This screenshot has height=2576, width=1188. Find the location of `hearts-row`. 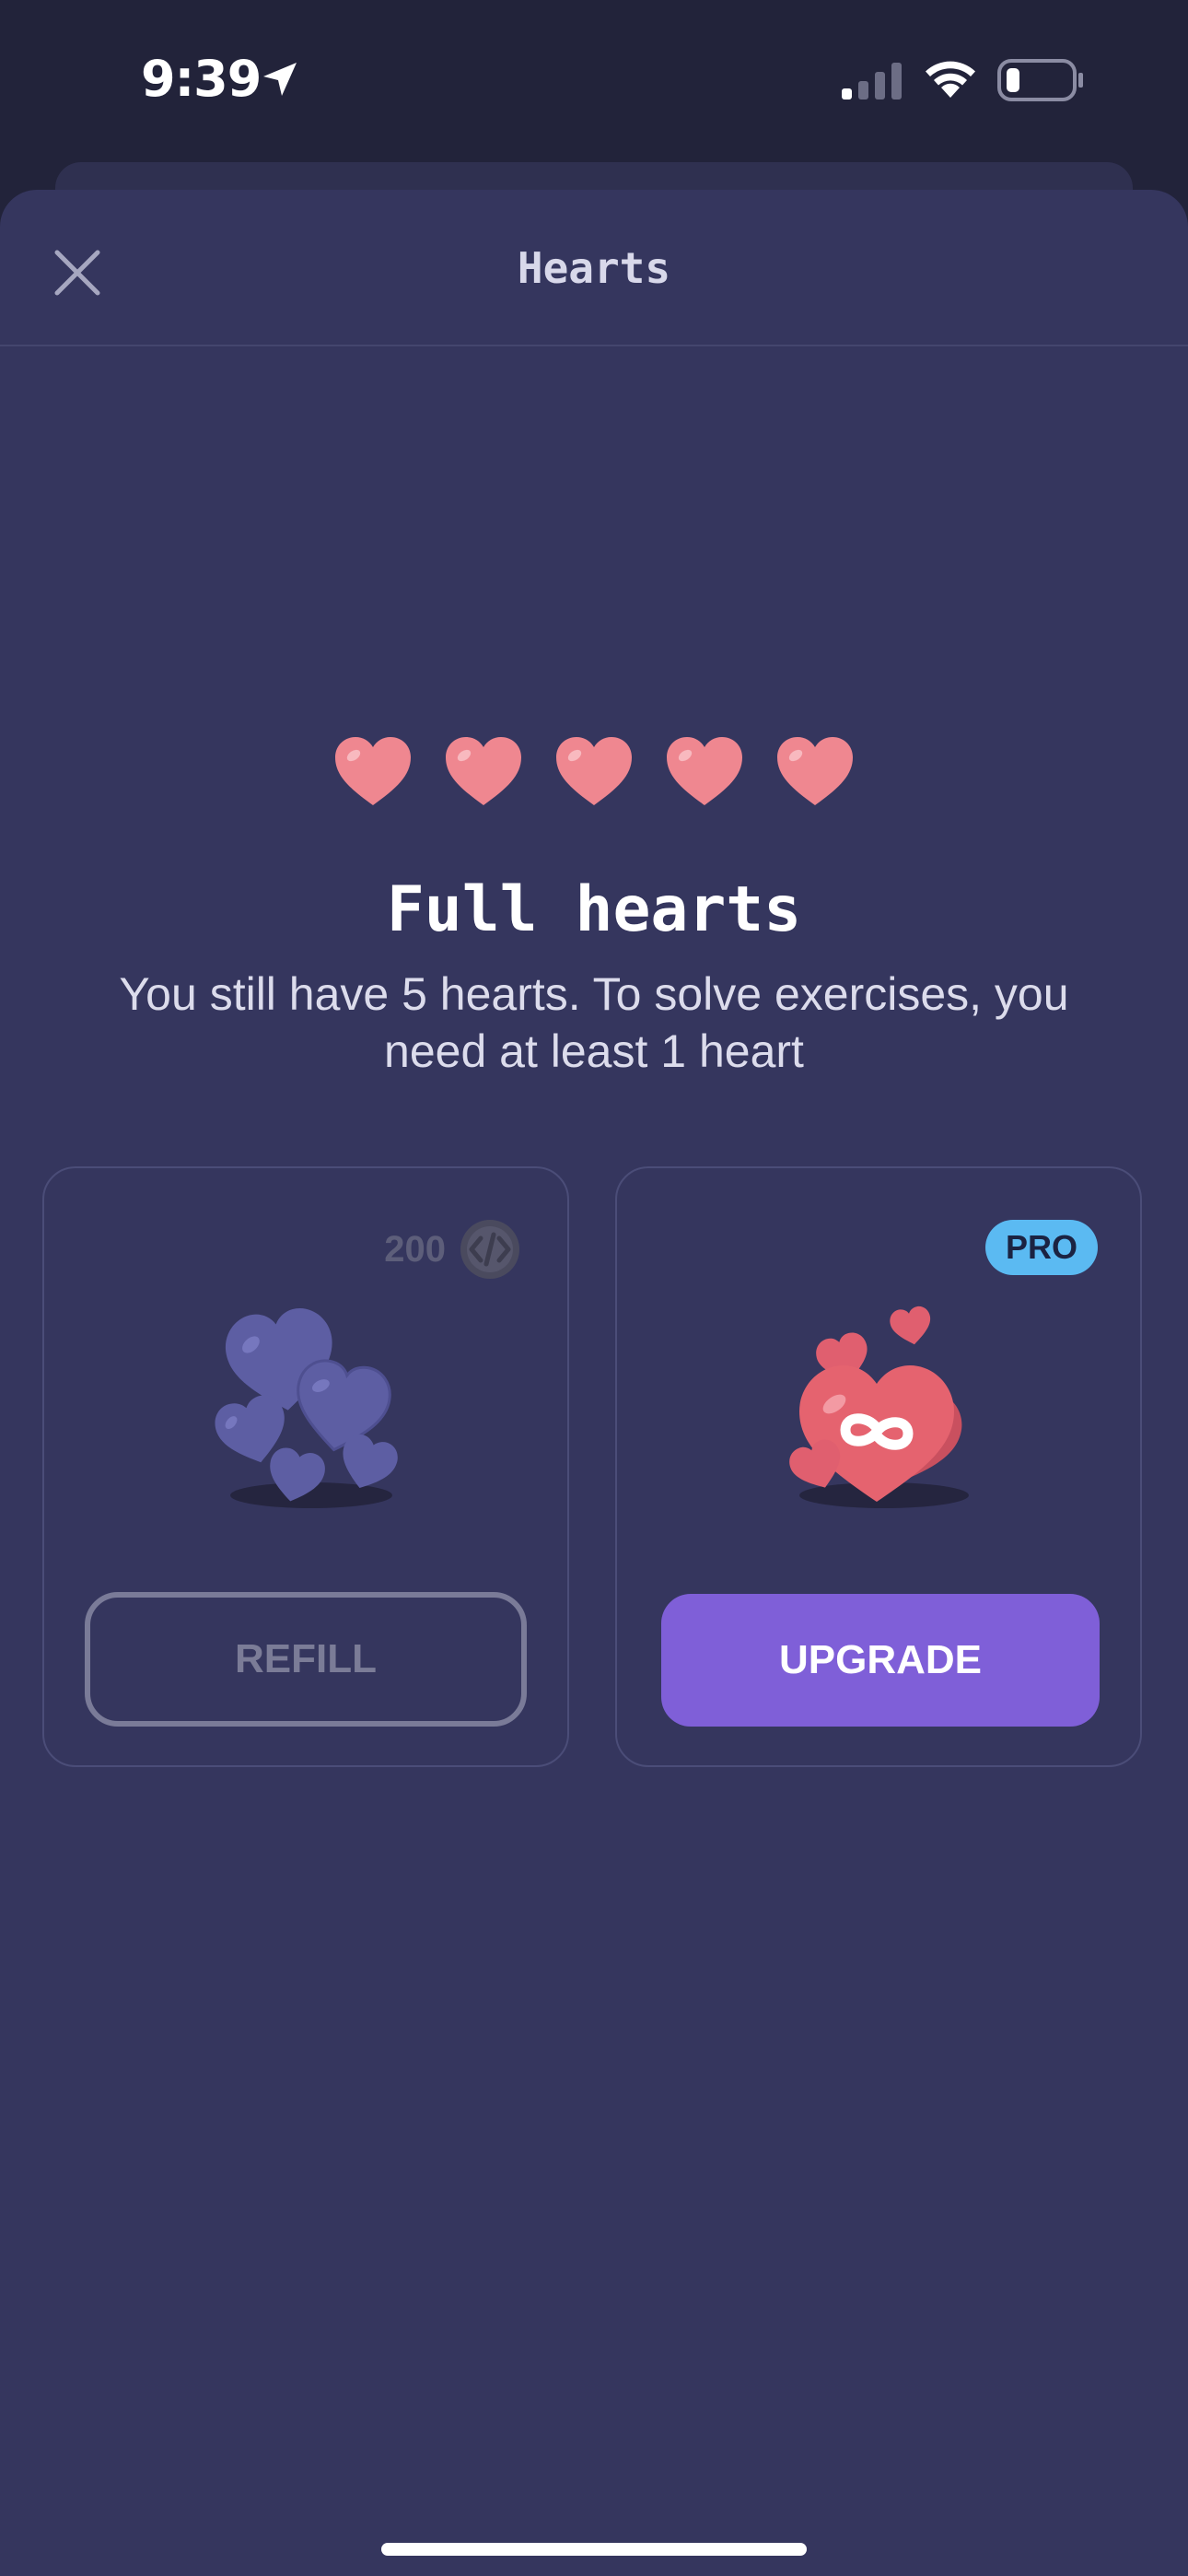

hearts-row is located at coordinates (594, 776).